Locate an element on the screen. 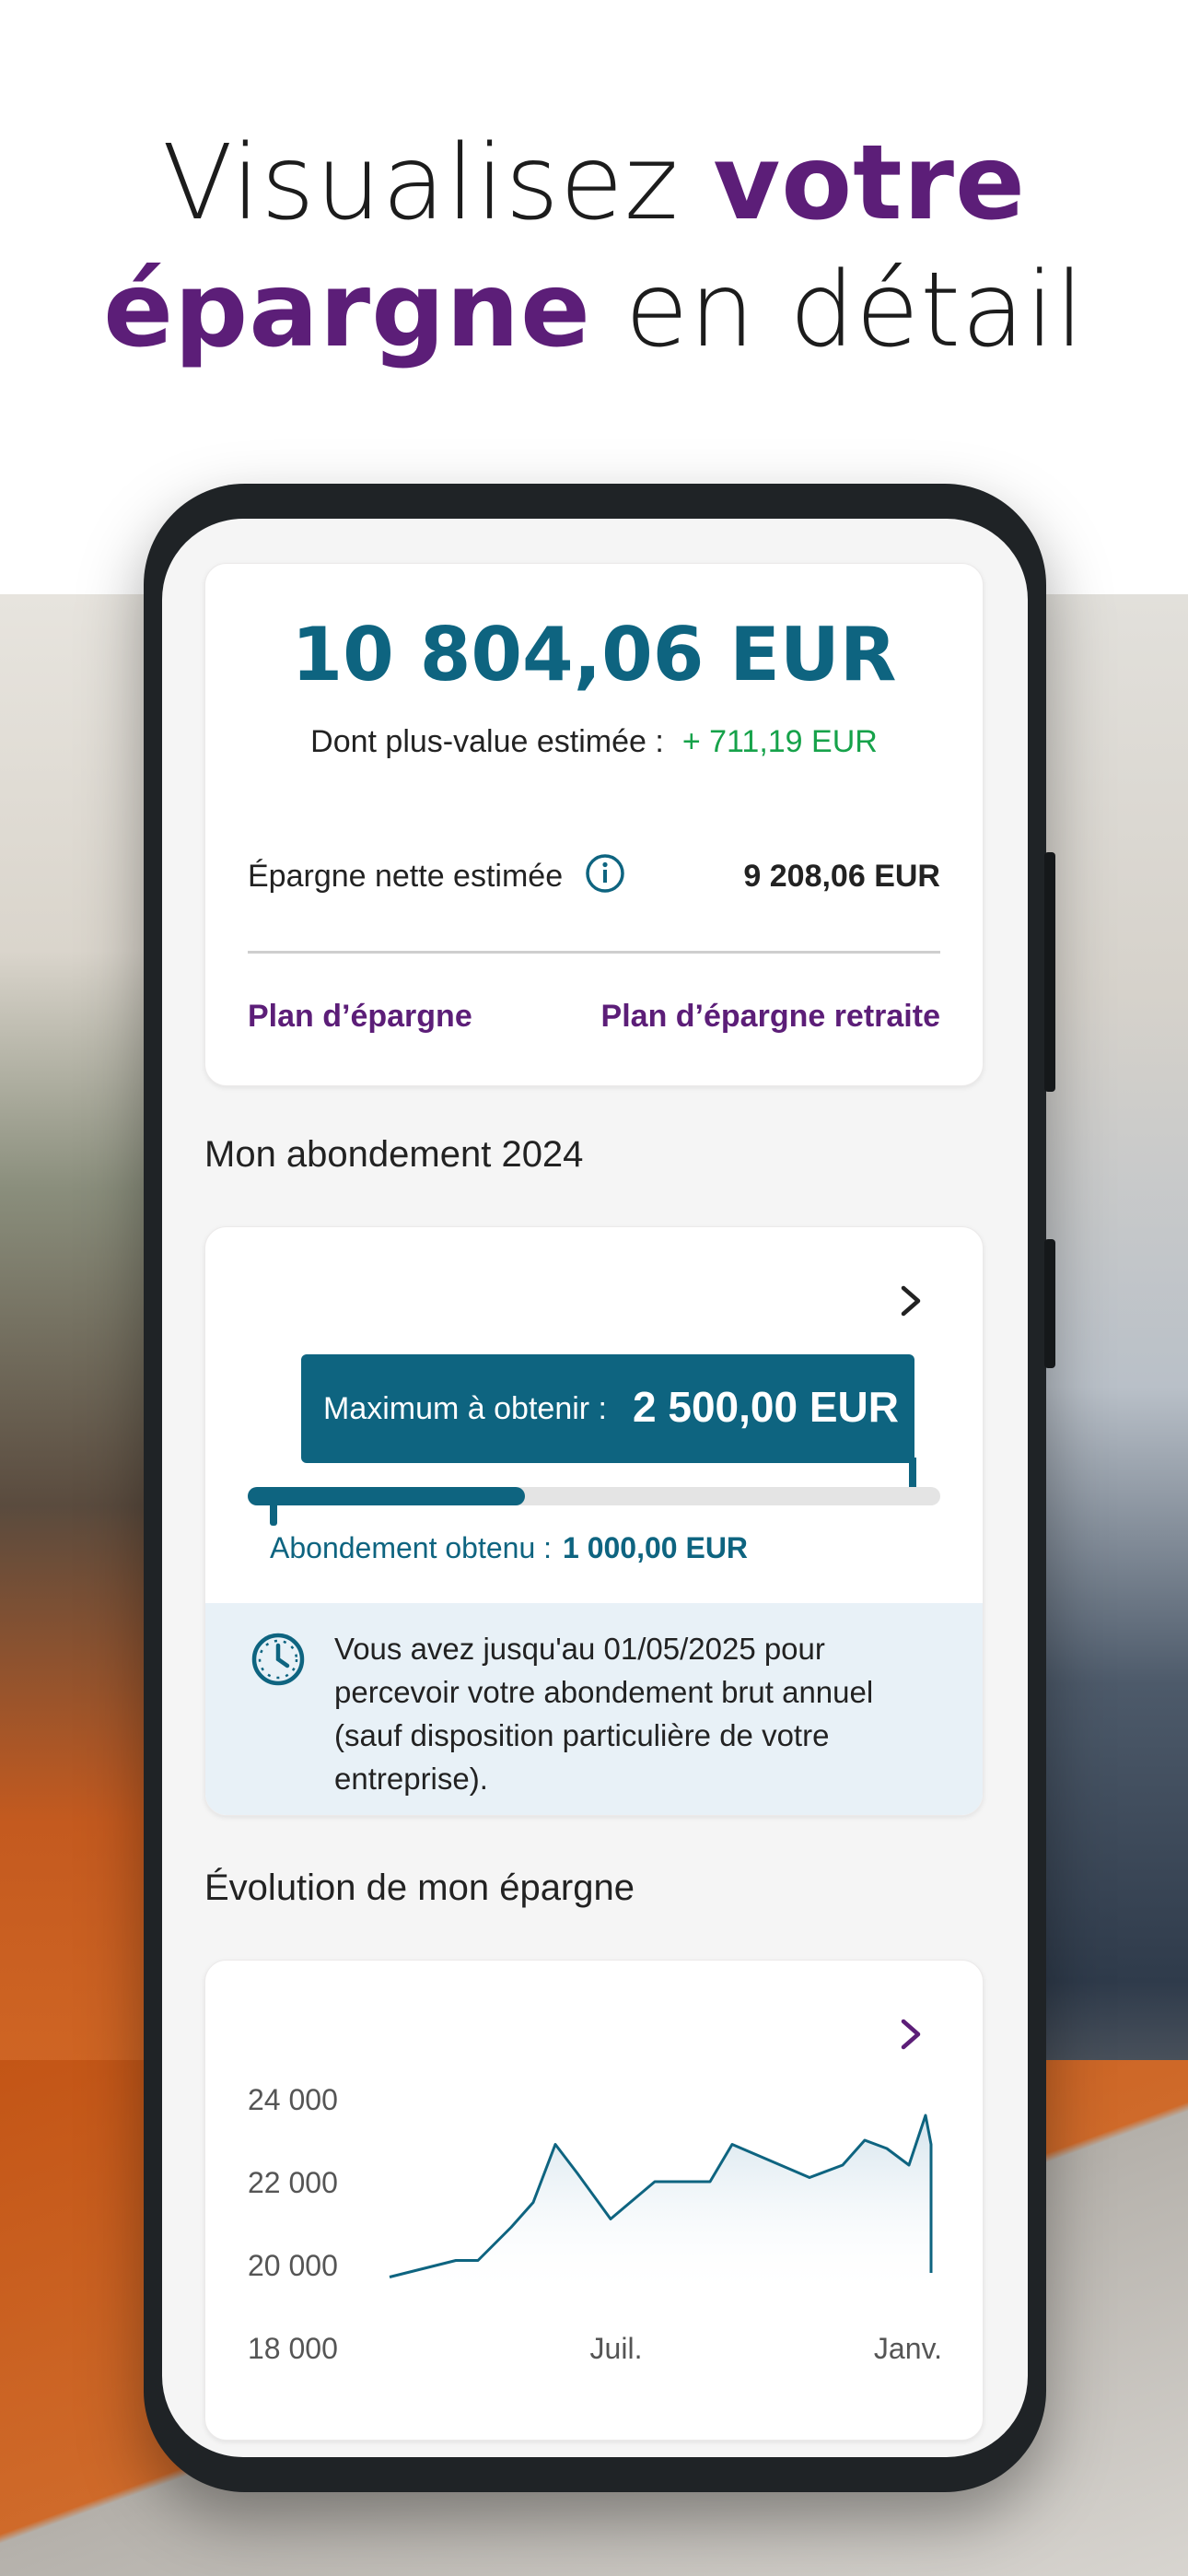  maximum-label: Maximum à obtenir : is located at coordinates (465, 1408).